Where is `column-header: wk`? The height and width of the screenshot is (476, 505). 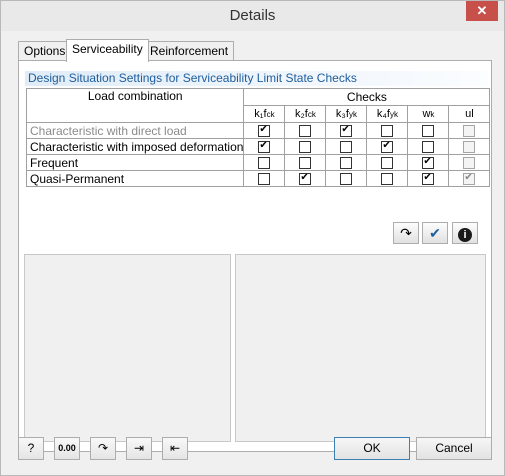
column-header: wk is located at coordinates (428, 114).